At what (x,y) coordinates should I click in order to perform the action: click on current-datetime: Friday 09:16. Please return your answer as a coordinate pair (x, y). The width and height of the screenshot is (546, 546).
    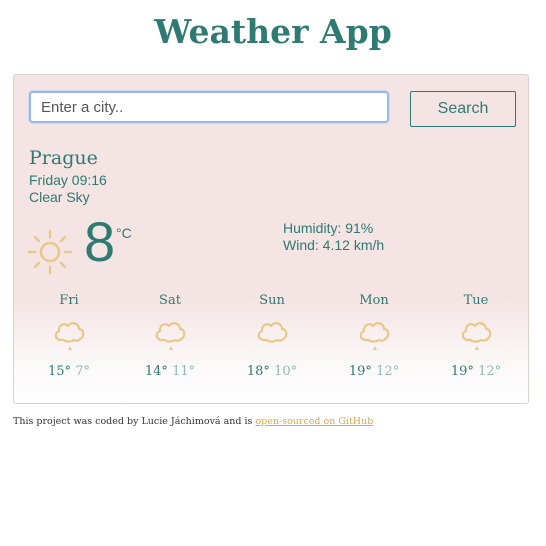
    Looking at the image, I should click on (68, 180).